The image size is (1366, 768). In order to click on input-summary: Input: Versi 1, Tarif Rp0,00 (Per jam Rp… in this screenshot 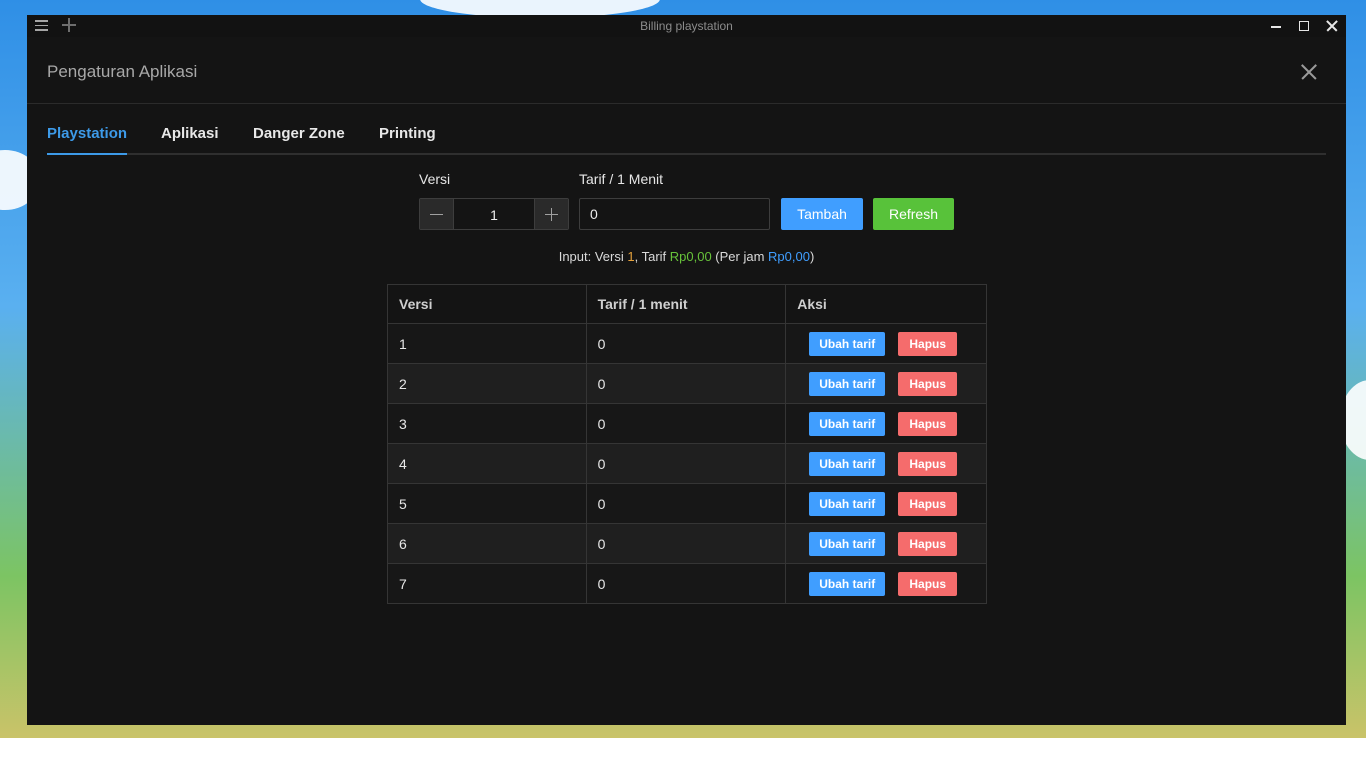, I will do `click(686, 256)`.